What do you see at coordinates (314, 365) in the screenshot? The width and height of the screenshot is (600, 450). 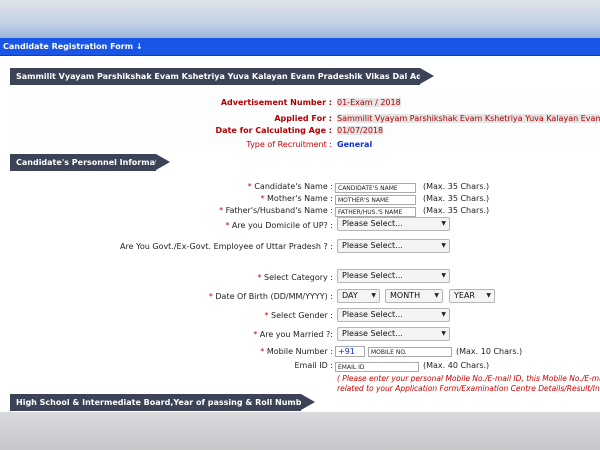 I see `email-label: Email ID :` at bounding box center [314, 365].